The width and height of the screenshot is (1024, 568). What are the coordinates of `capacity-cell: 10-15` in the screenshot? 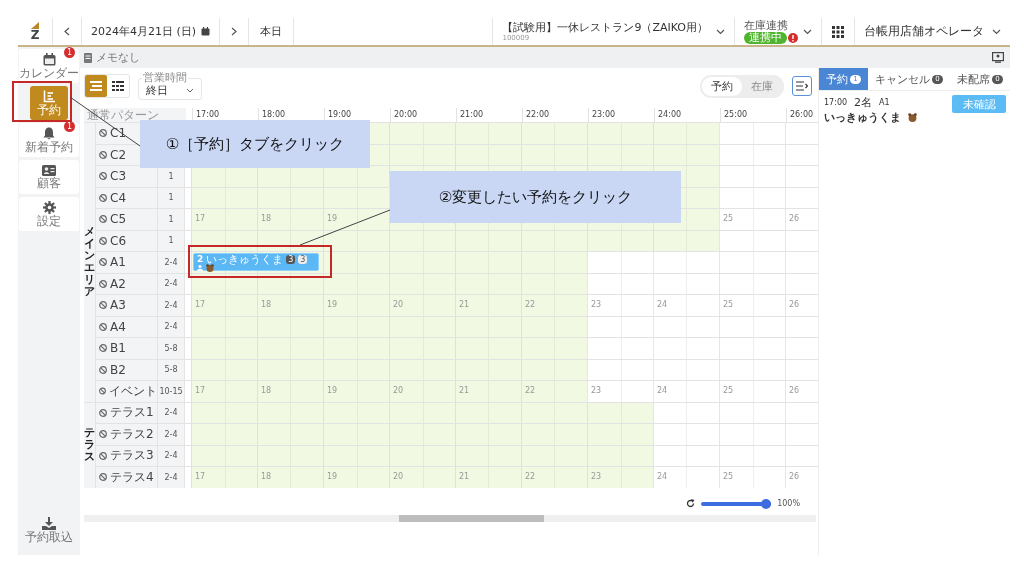 It's located at (170, 391).